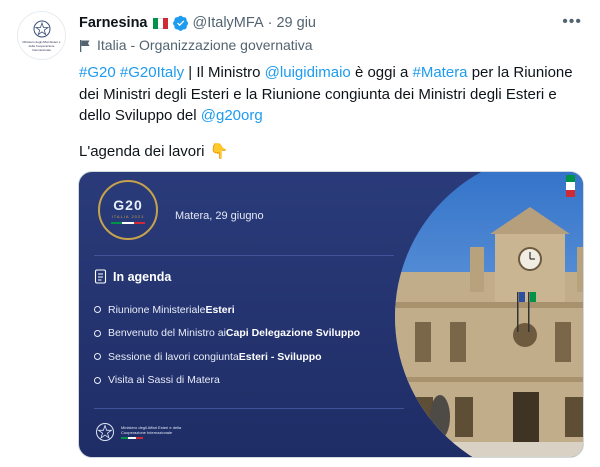 The width and height of the screenshot is (600, 467). I want to click on mention-g20org: @g20org, so click(232, 115).